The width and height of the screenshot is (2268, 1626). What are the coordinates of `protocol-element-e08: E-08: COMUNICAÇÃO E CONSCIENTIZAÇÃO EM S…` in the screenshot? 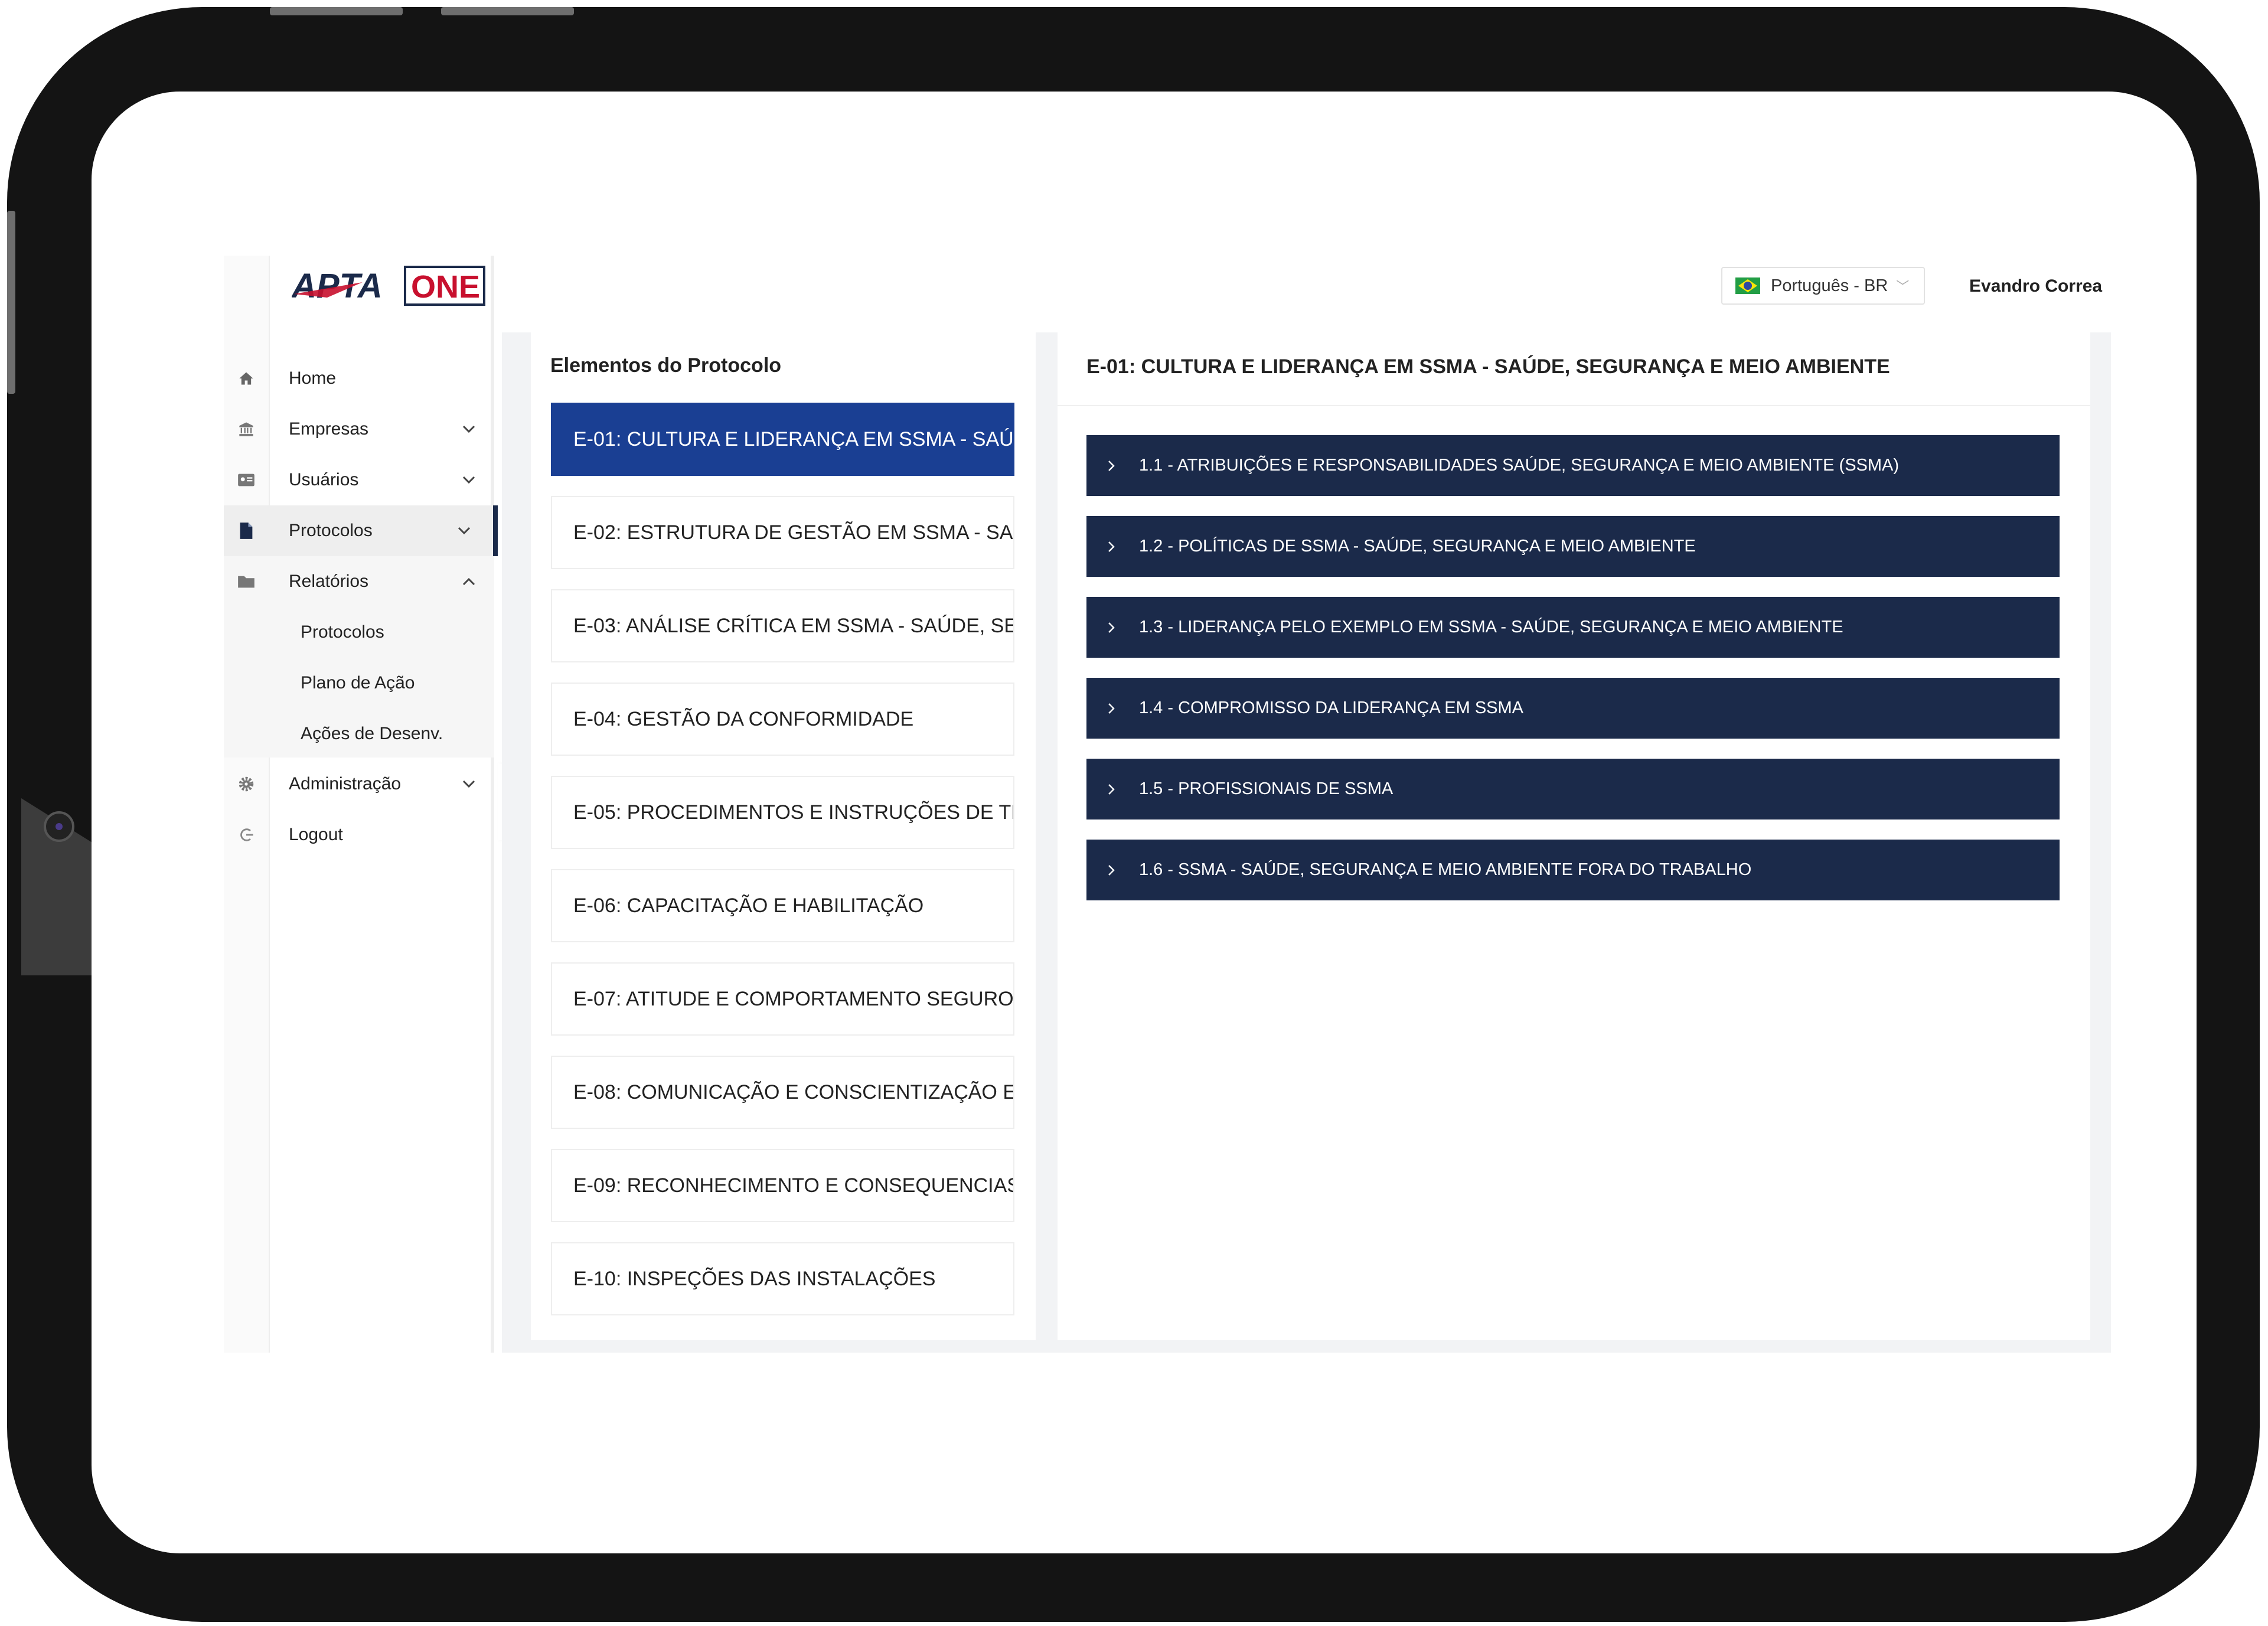 It's located at (782, 1092).